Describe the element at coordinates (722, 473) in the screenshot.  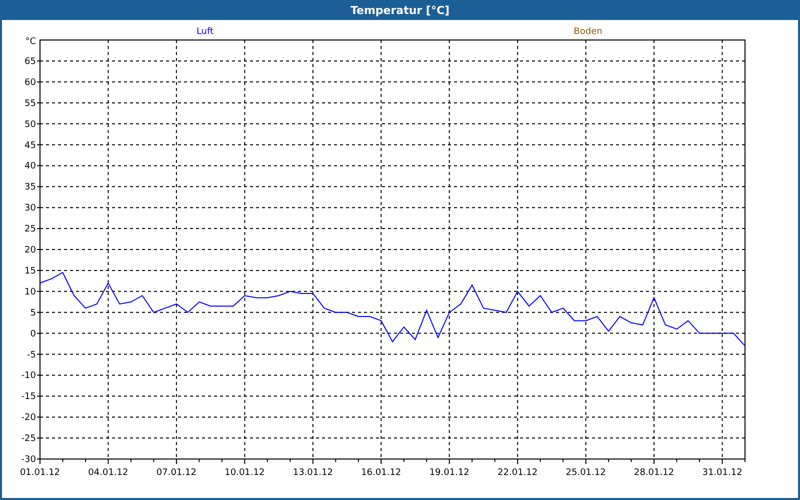
I see `x-tick-label: 31.01.12` at that location.